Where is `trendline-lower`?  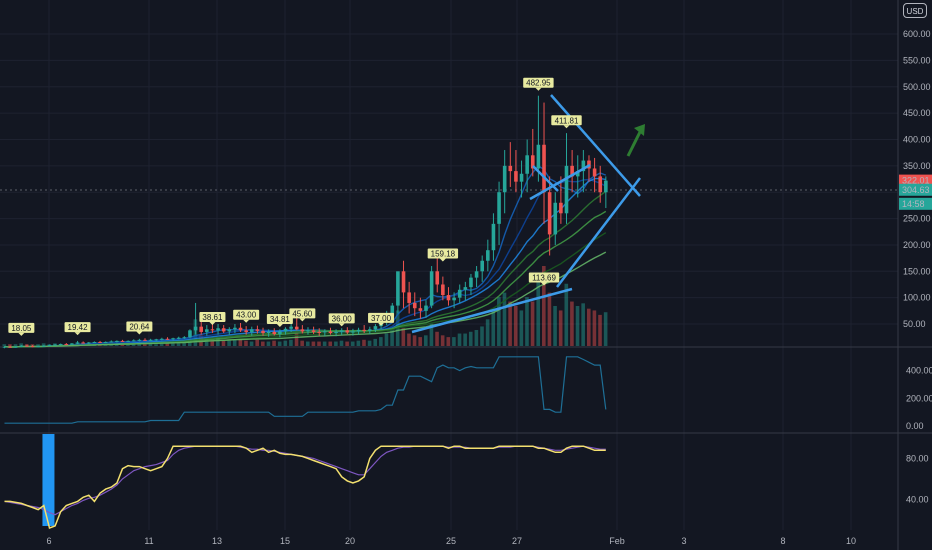
trendline-lower is located at coordinates (598, 232).